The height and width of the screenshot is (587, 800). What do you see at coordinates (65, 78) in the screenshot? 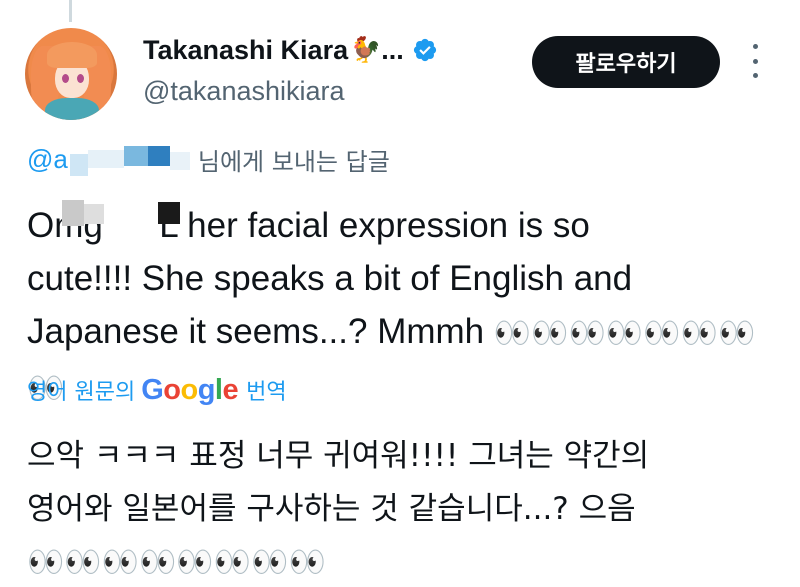
I see `avatar-eye-left` at bounding box center [65, 78].